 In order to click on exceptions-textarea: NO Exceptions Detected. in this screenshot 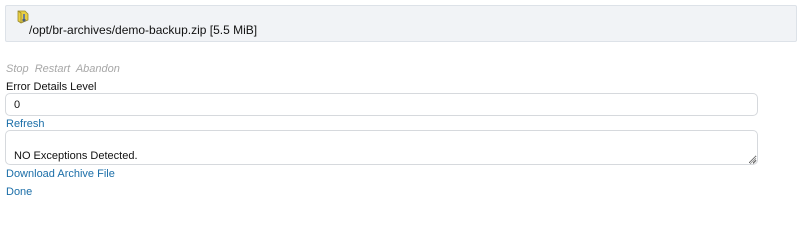, I will do `click(381, 147)`.